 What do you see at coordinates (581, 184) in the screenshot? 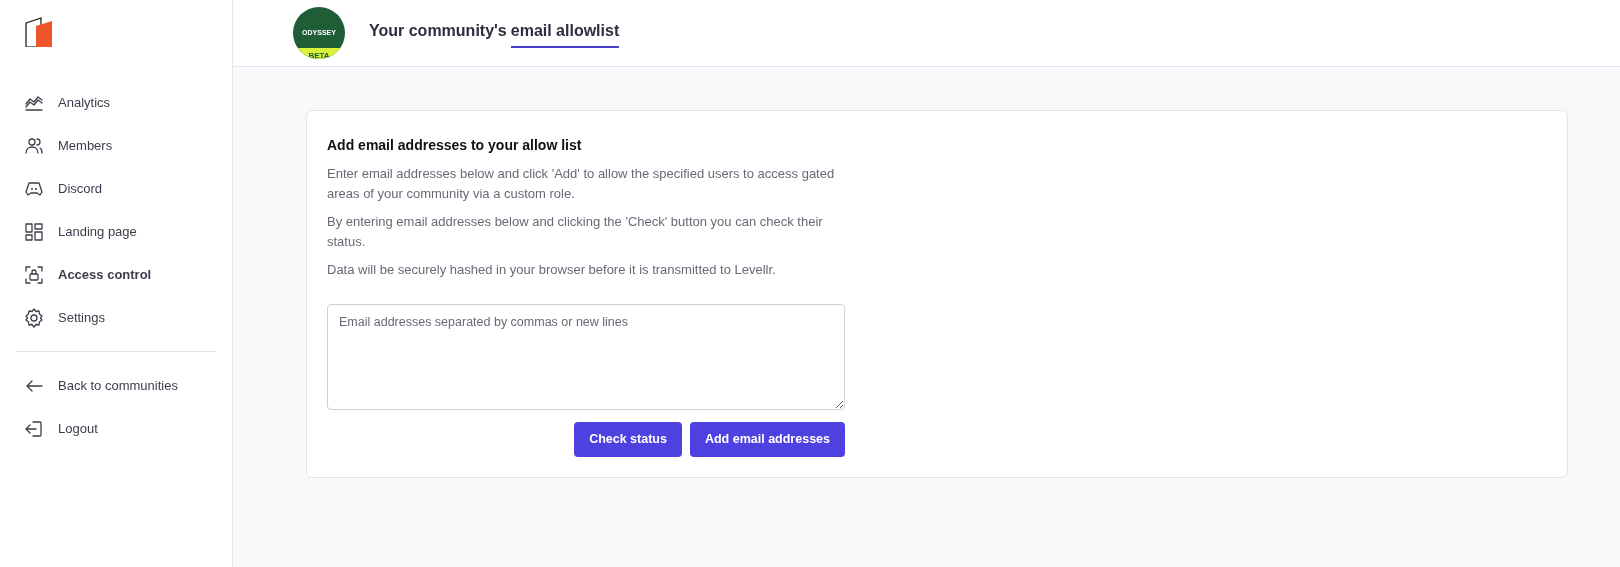
I see `description-text: Enter email addresses below and click 'Add' to allow the specified users to access gated areas of your community via a custom role.` at bounding box center [581, 184].